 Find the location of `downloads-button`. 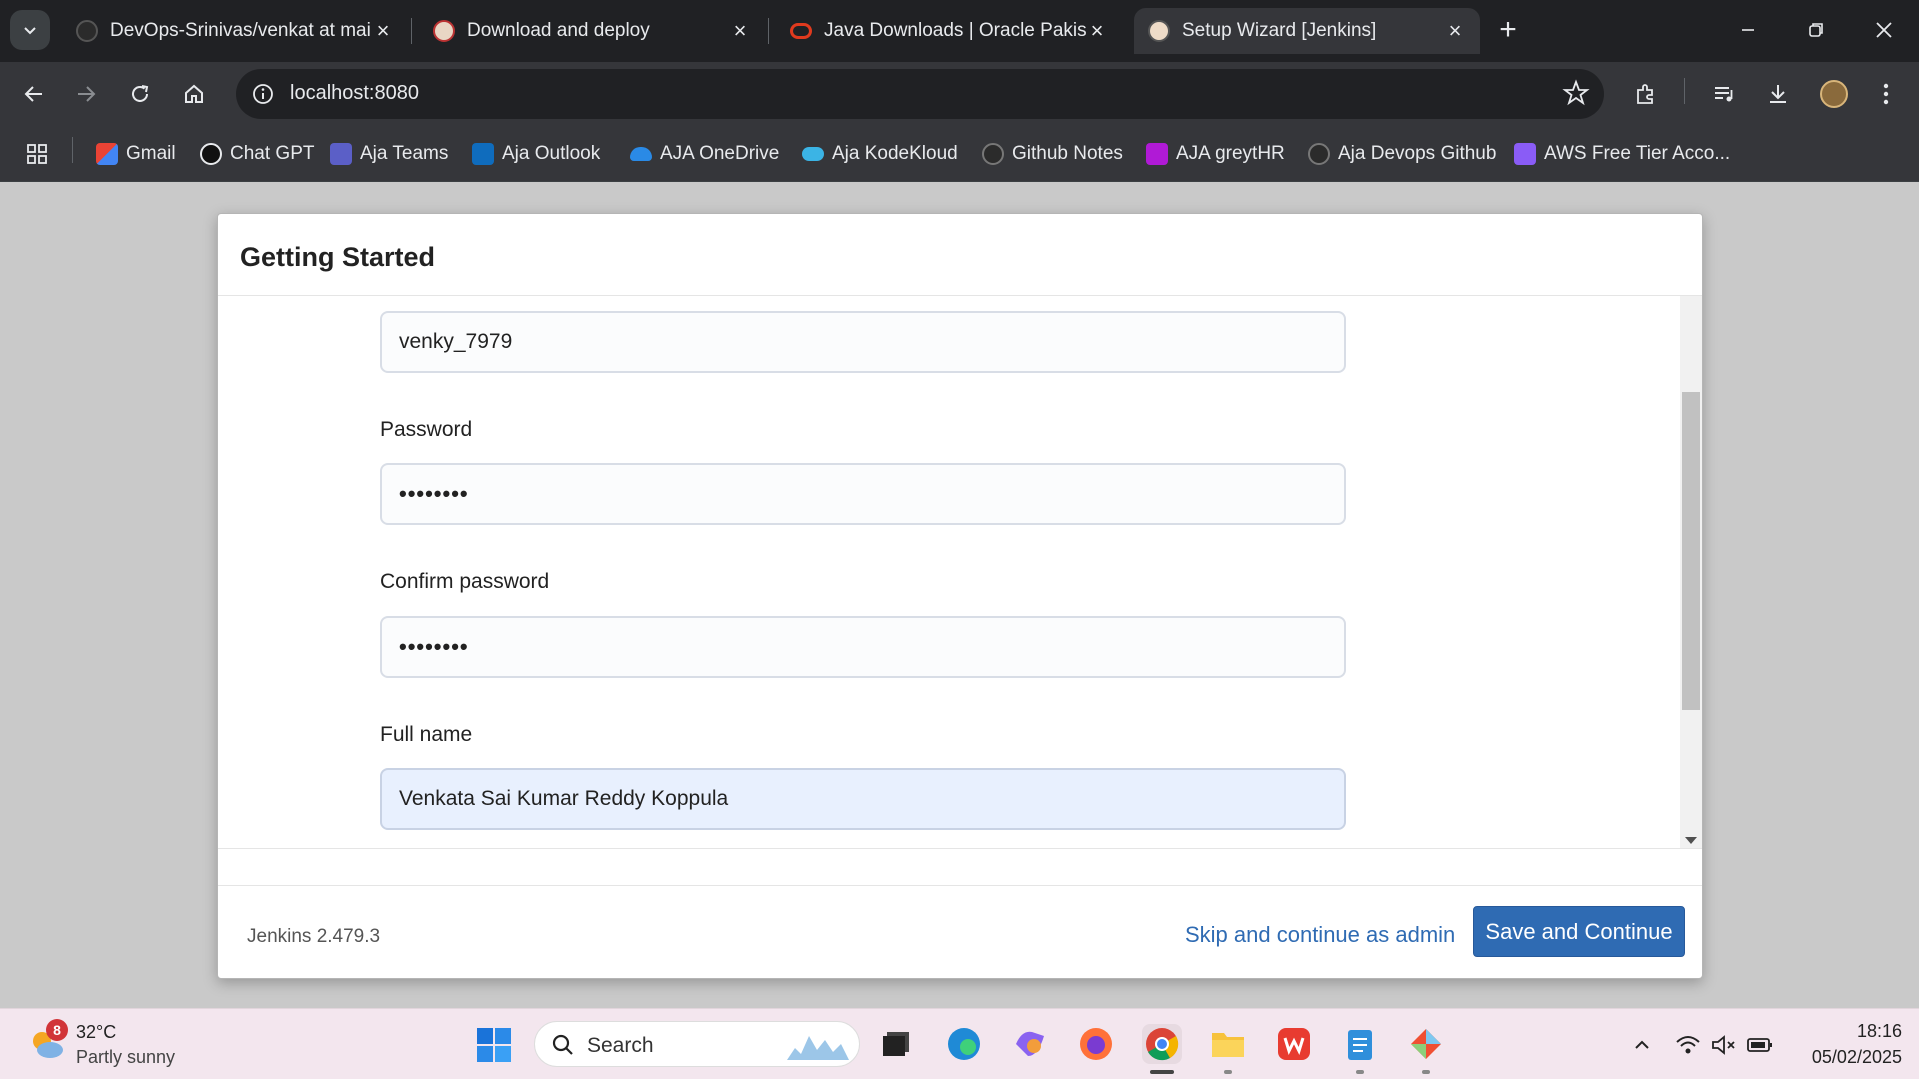

downloads-button is located at coordinates (1778, 94).